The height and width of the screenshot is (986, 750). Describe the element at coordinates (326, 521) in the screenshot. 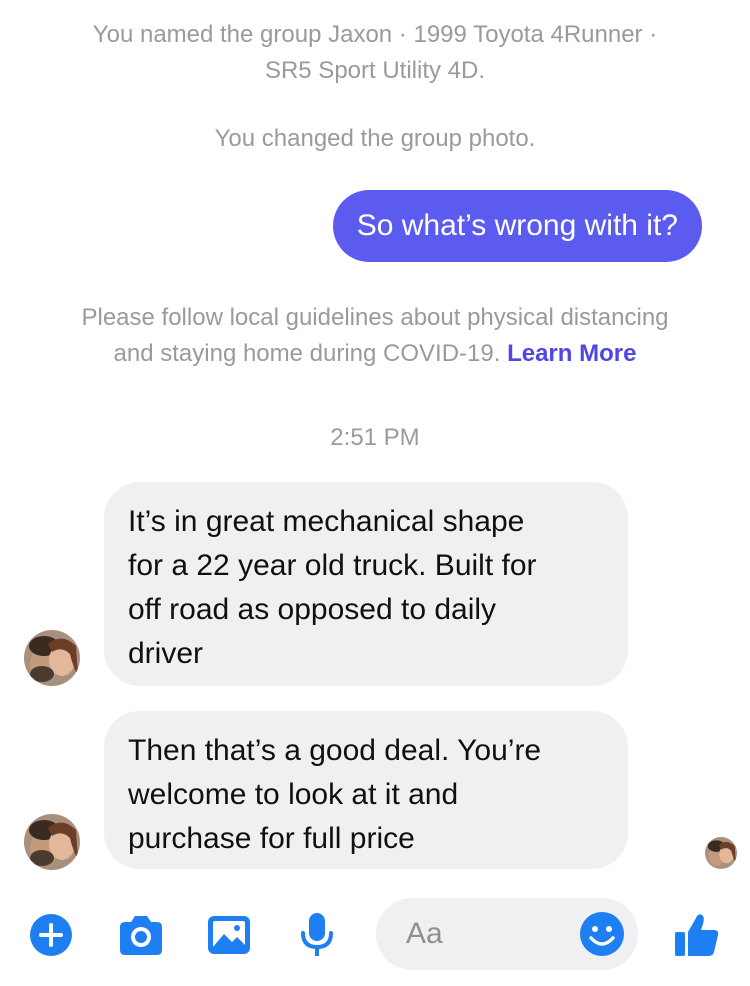

I see `message-line: It’s in great mechanical shape` at that location.